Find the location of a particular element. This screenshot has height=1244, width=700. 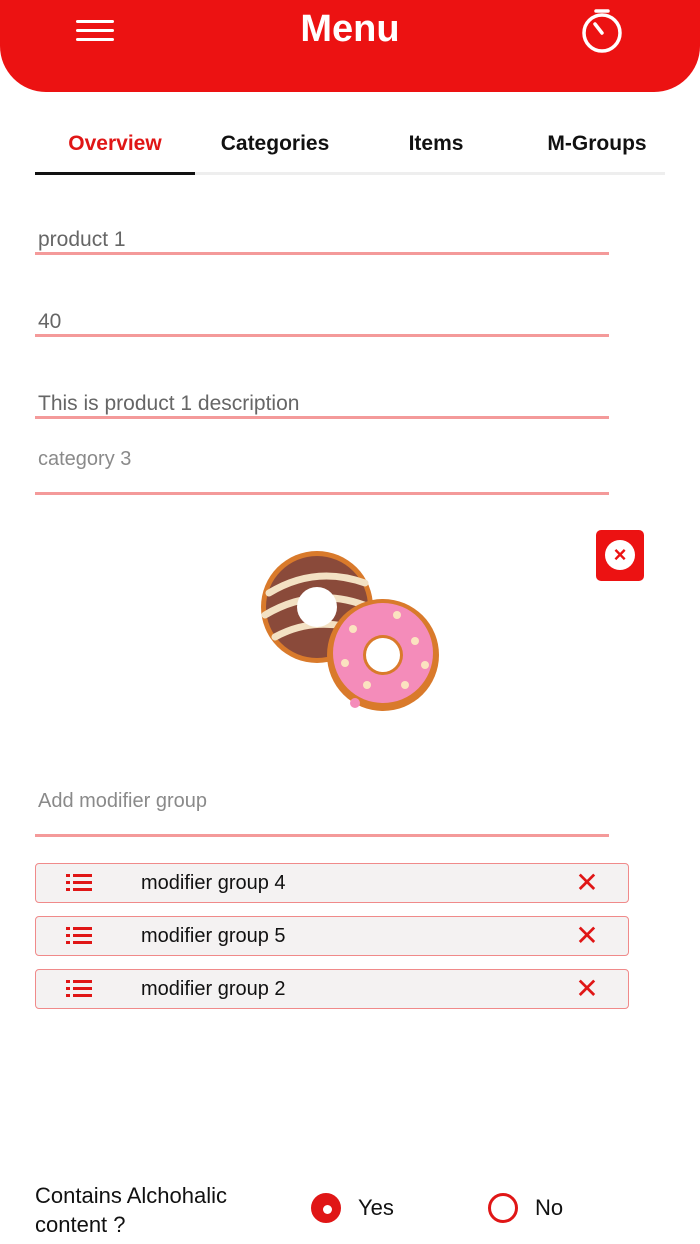

category-select is located at coordinates (323, 459).